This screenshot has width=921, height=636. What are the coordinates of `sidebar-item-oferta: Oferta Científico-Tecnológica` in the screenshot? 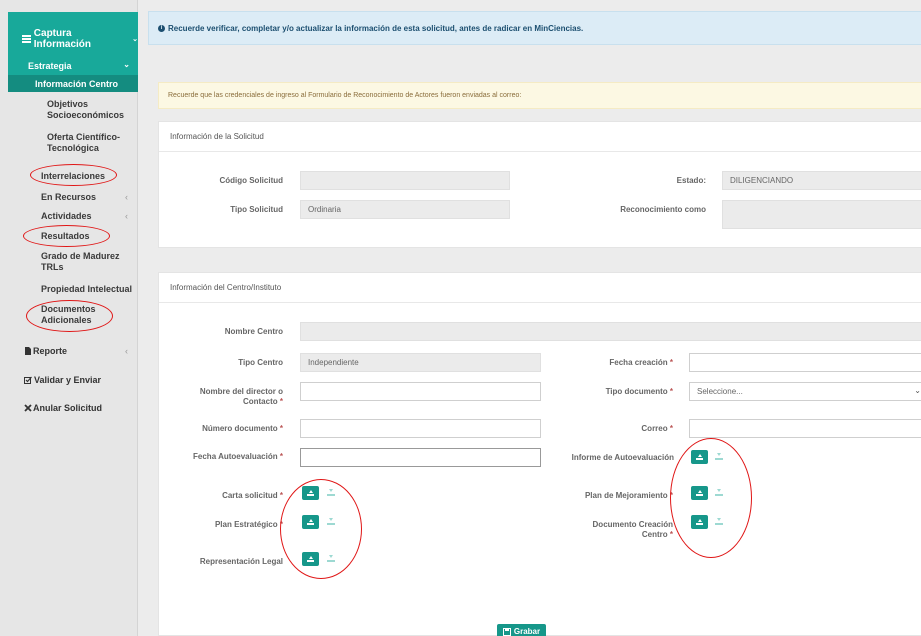 It's located at (68, 143).